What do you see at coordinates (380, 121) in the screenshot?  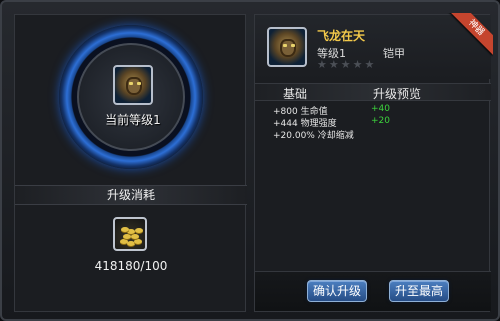 I see `stat-upgrade: +20` at bounding box center [380, 121].